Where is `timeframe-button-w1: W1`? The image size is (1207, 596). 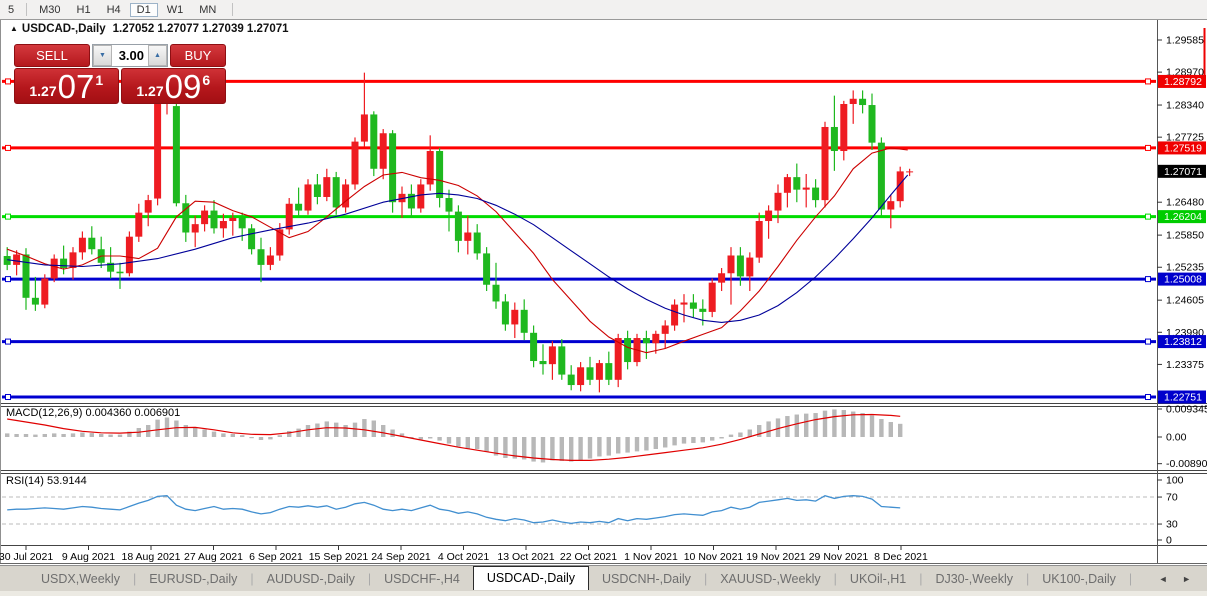 timeframe-button-w1: W1 is located at coordinates (175, 10).